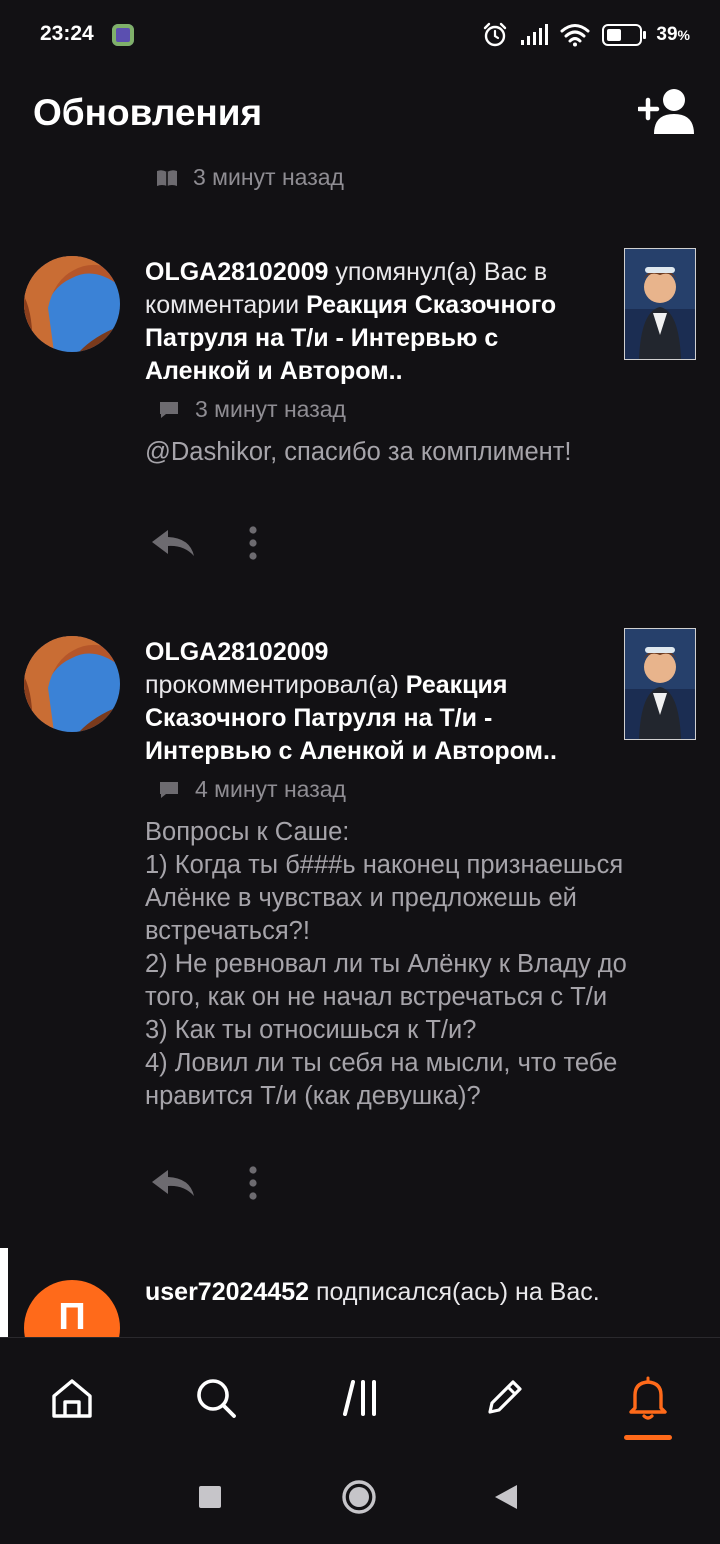  What do you see at coordinates (624, 35) in the screenshot?
I see `battery-icon` at bounding box center [624, 35].